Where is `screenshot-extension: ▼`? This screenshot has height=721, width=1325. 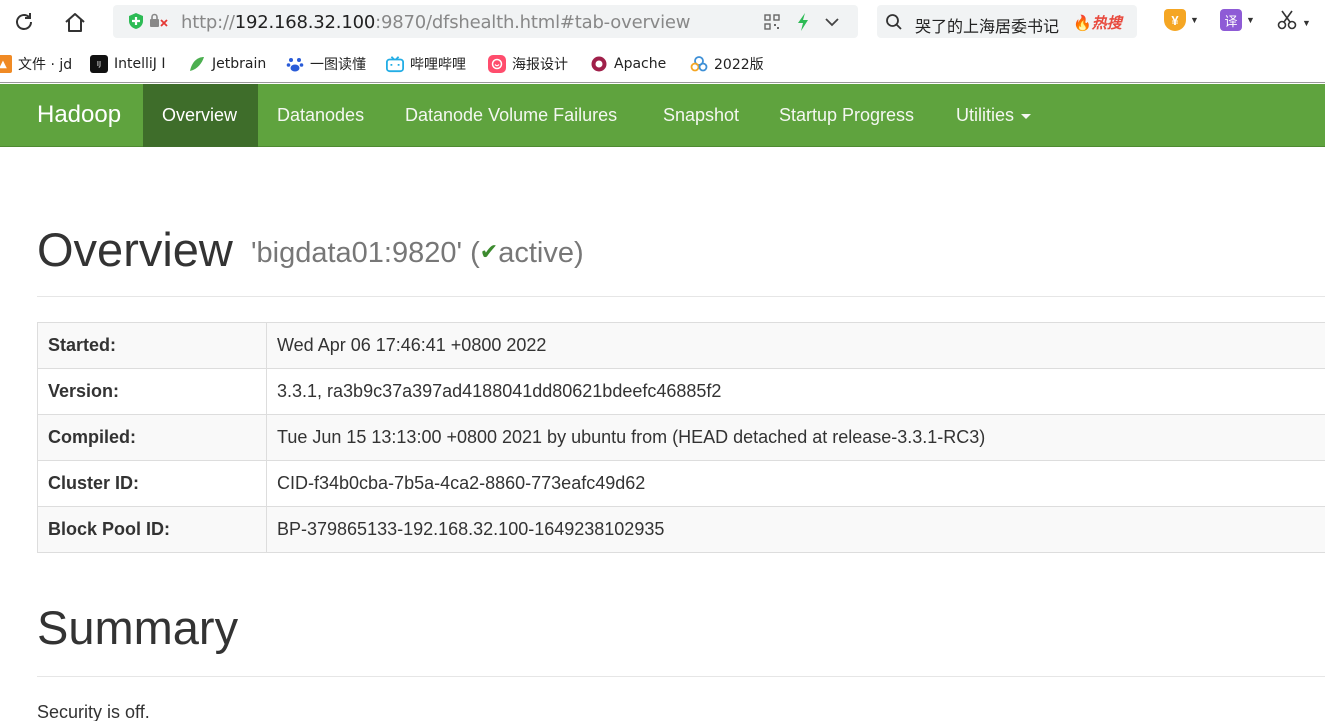 screenshot-extension: ▼ is located at coordinates (1293, 22).